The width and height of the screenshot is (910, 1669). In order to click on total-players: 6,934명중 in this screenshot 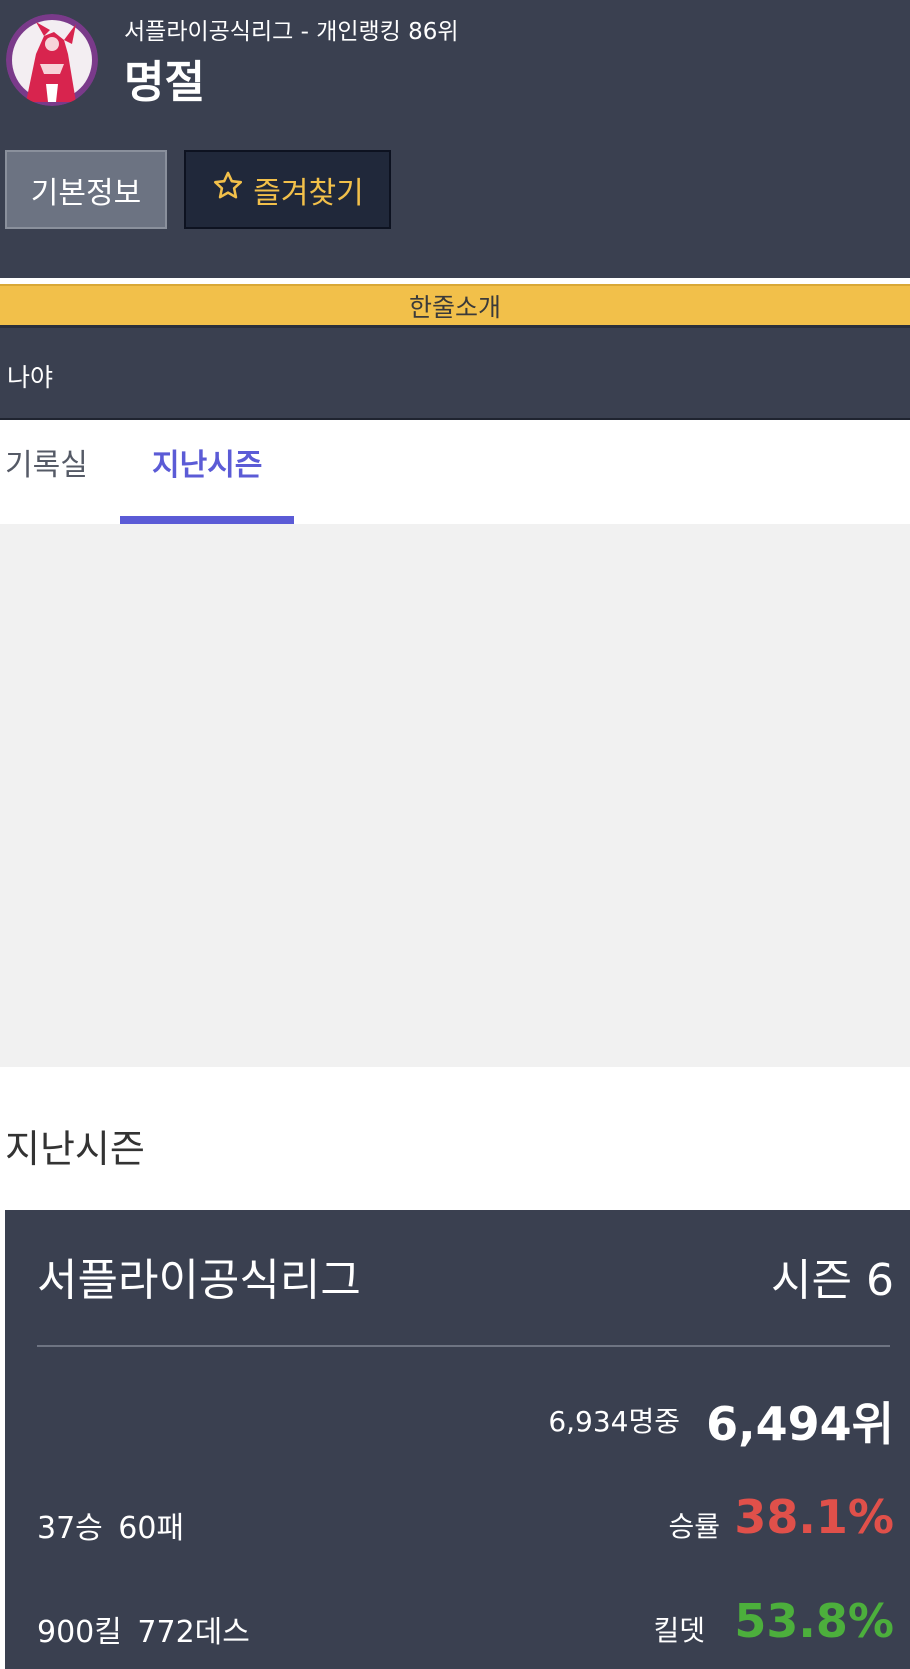, I will do `click(614, 1421)`.